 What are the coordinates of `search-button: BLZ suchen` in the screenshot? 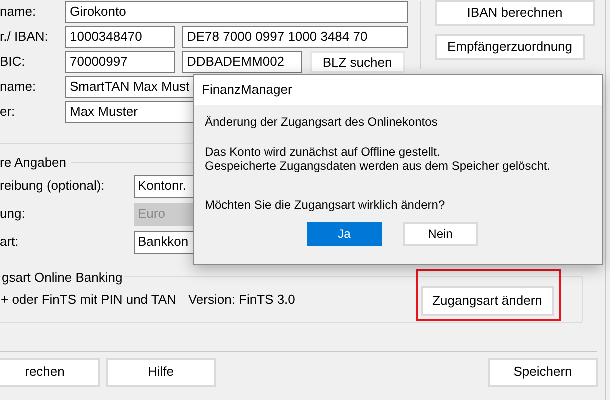 It's located at (357, 62).